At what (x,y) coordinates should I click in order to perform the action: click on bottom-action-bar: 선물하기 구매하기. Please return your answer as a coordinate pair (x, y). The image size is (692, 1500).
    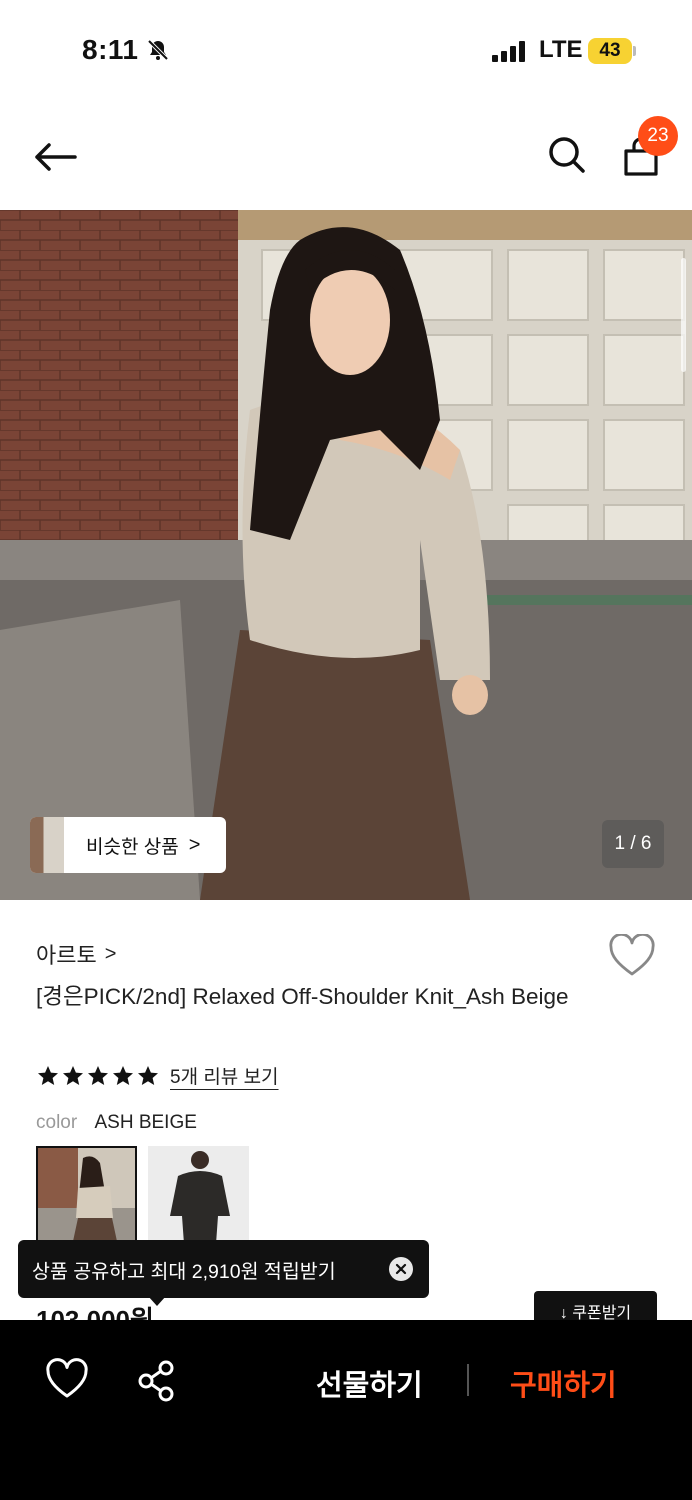
    Looking at the image, I should click on (346, 1410).